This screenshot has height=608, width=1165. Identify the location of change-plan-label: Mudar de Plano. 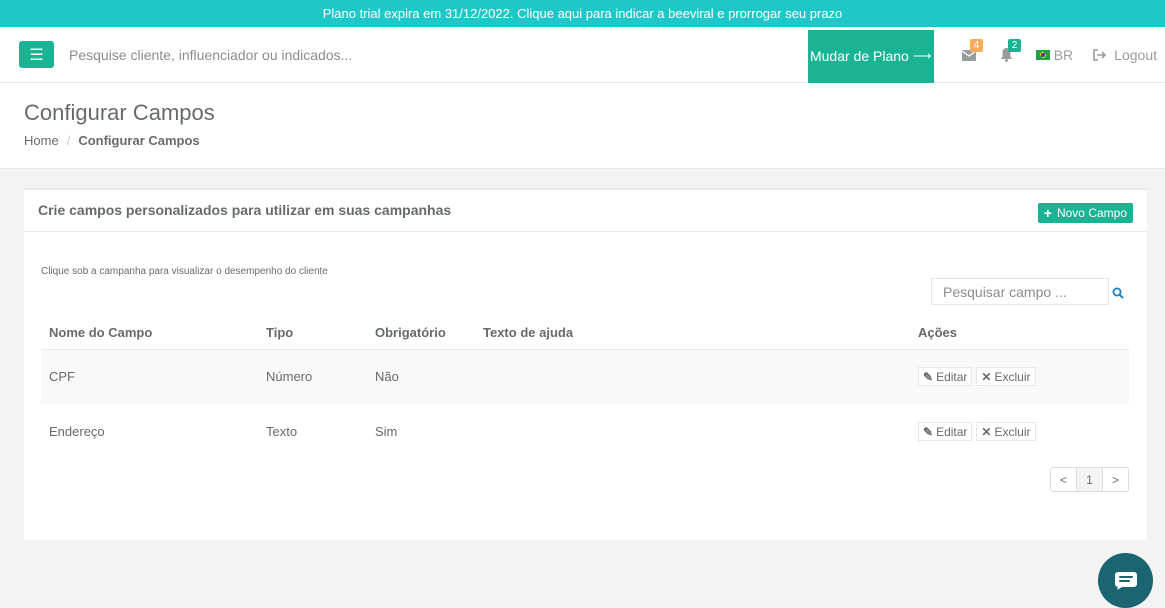
(859, 56).